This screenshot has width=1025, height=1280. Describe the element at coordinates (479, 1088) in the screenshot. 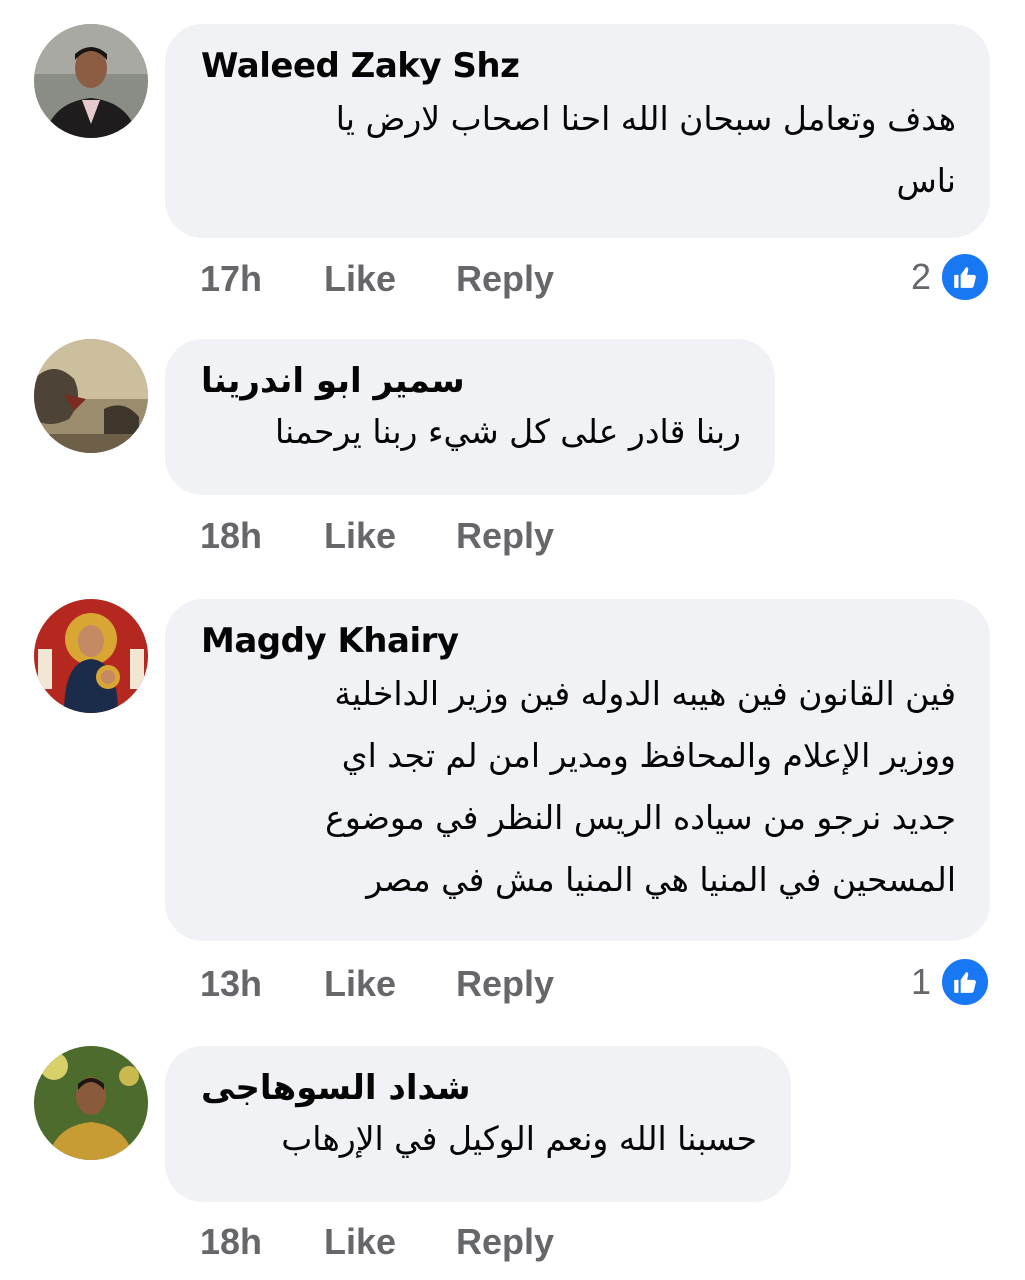

I see `comment-author: شداد السوهاجى` at that location.